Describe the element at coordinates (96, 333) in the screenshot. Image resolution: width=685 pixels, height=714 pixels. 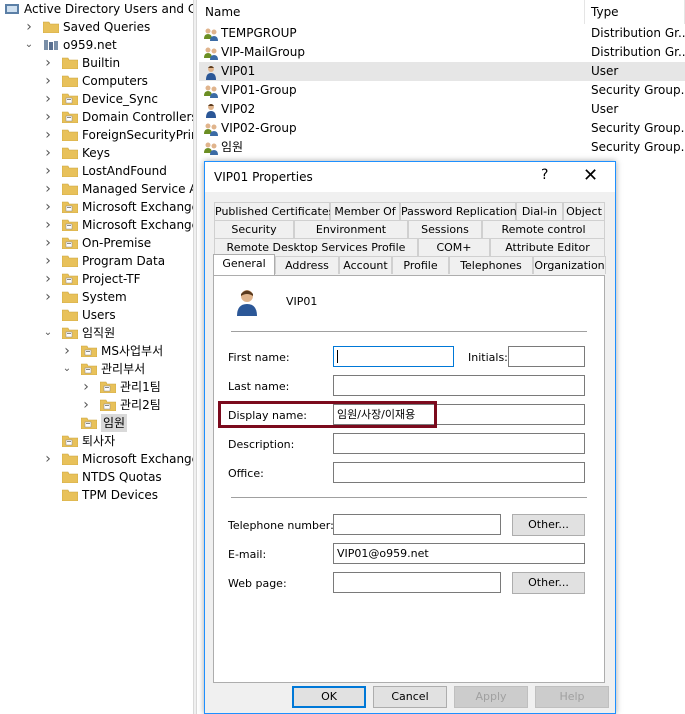
I see `tree-node-임직원: ⌄ 임직원` at that location.